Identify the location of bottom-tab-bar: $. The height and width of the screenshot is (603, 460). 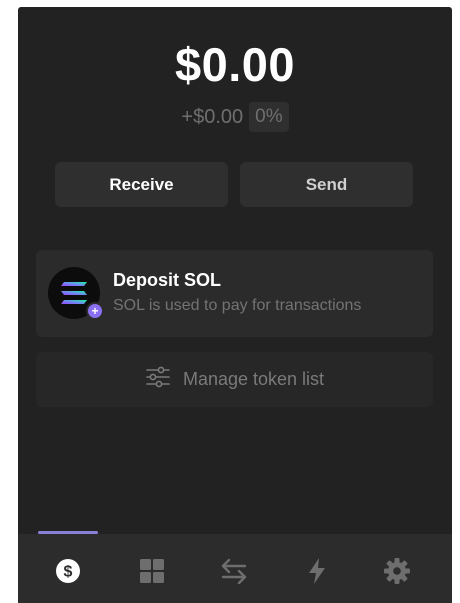
(235, 567).